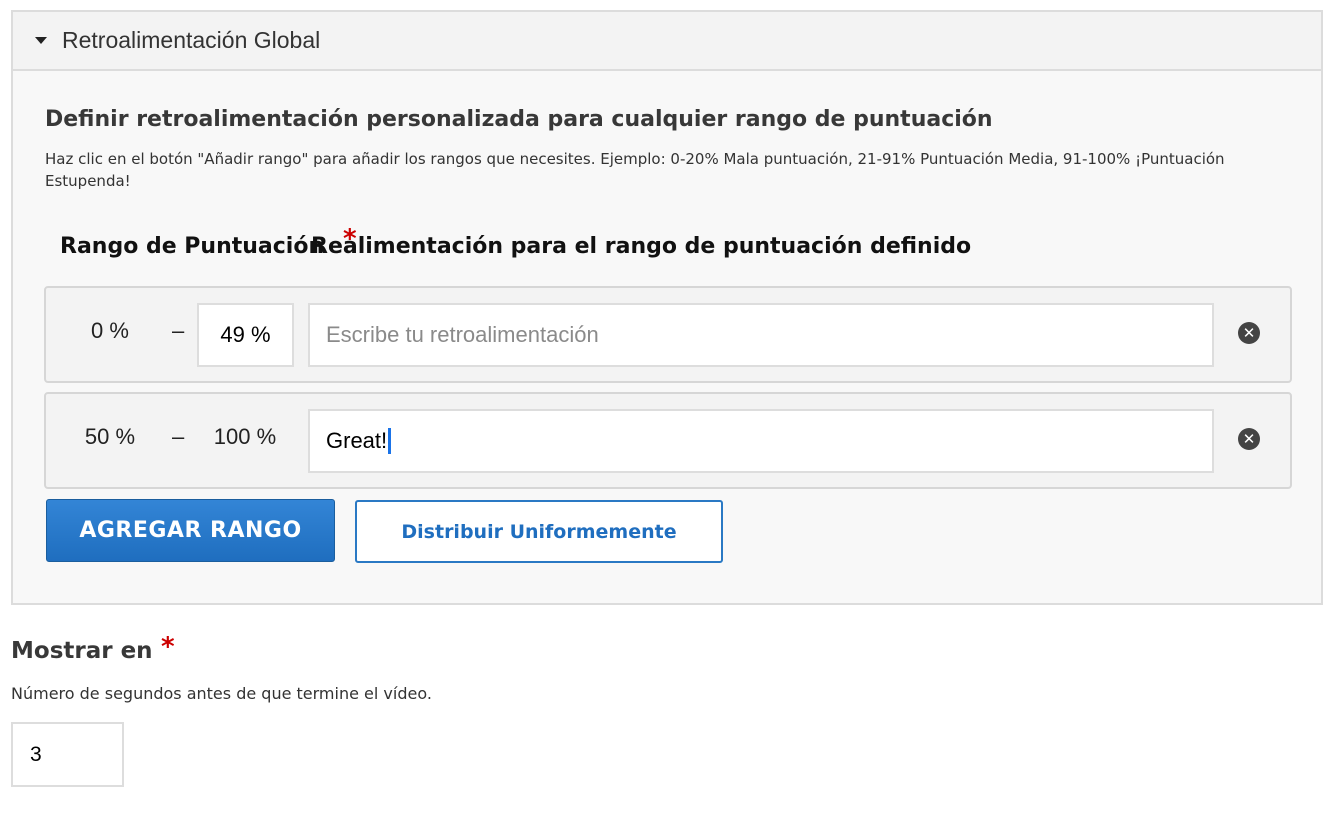 The image size is (1334, 814). I want to click on feedback-placeholder: Escribe tu retroalimentación, so click(462, 334).